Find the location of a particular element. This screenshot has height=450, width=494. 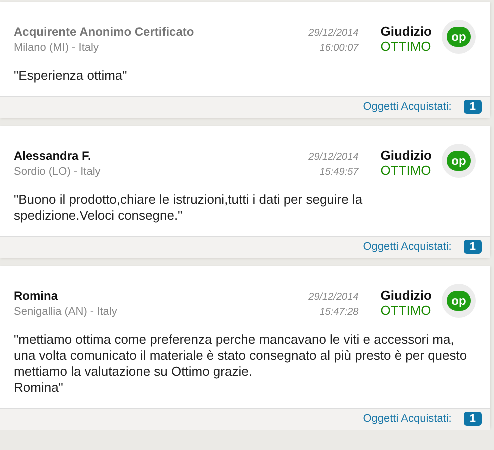

reviewer-name: Alessandra F. is located at coordinates (53, 156).